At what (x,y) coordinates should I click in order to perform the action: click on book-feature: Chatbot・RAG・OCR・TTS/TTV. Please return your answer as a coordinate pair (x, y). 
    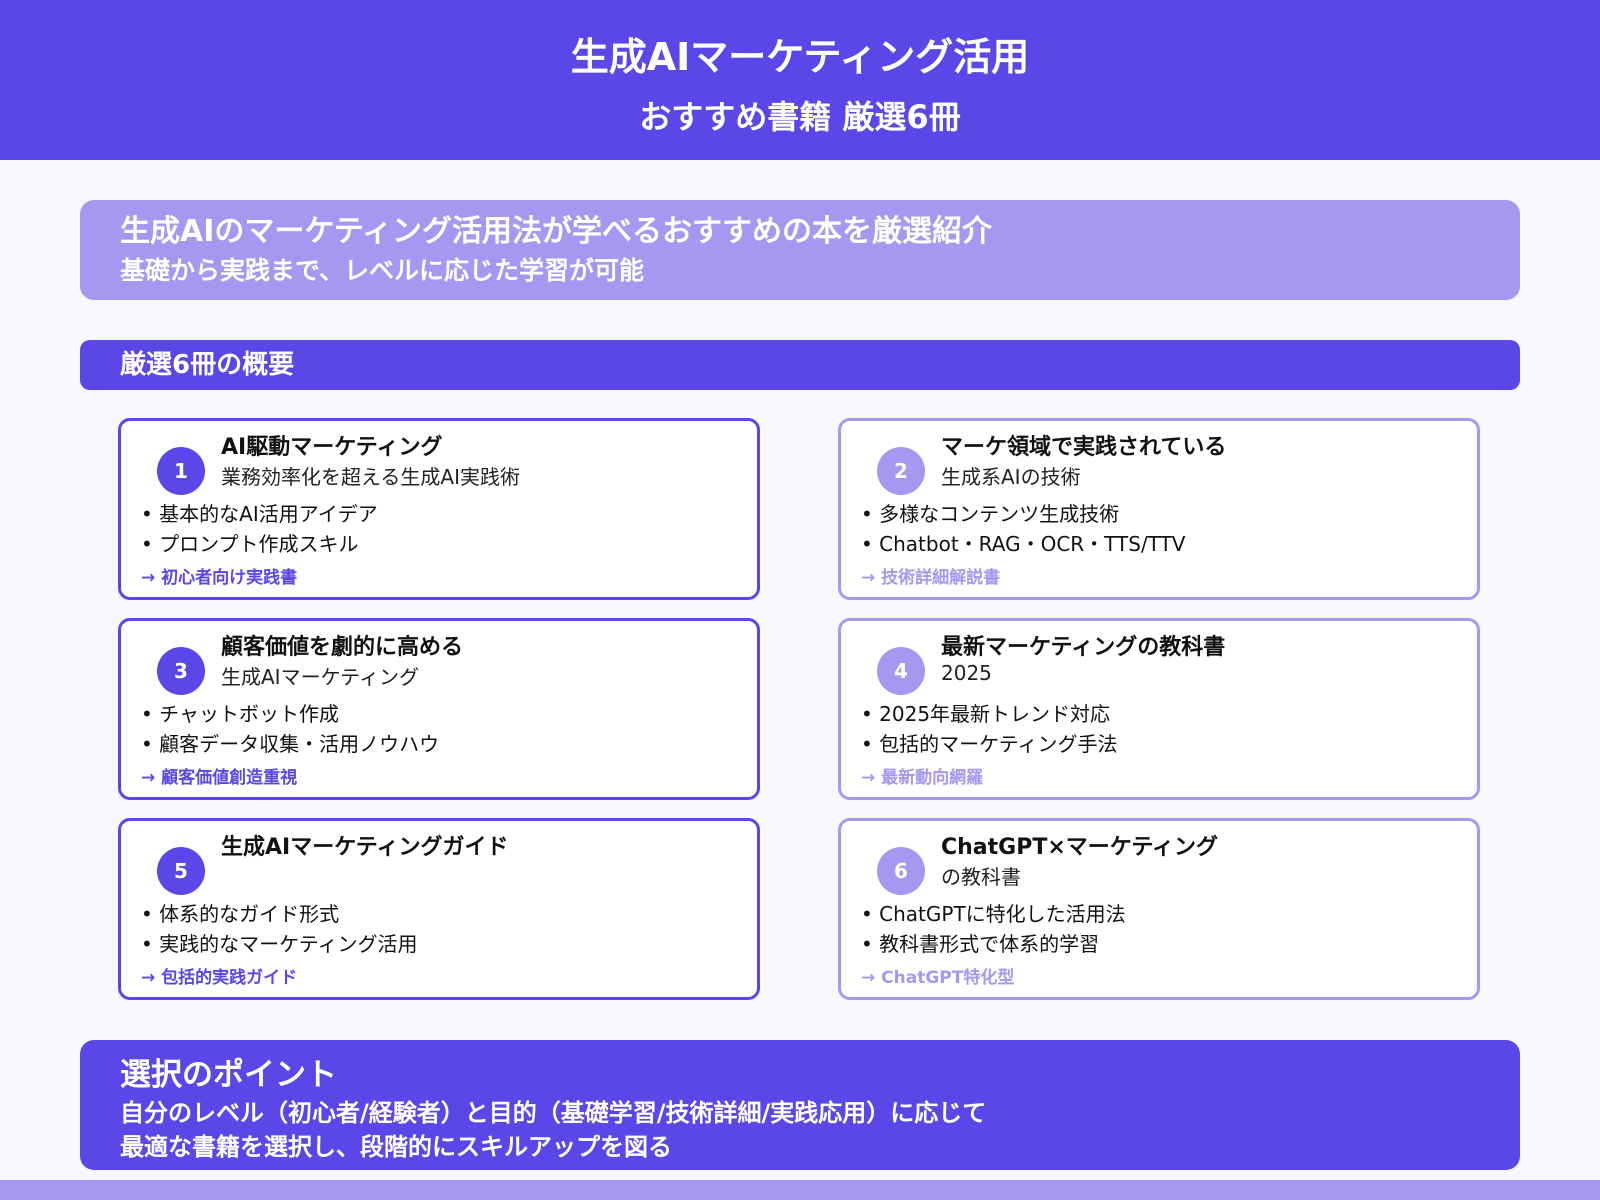
    Looking at the image, I should click on (1023, 544).